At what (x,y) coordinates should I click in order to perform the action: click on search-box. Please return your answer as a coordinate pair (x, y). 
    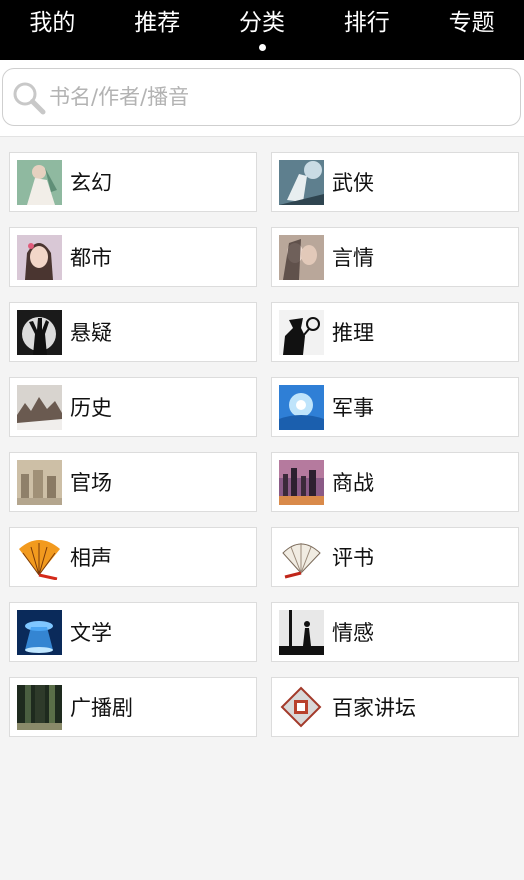
    Looking at the image, I should click on (261, 97).